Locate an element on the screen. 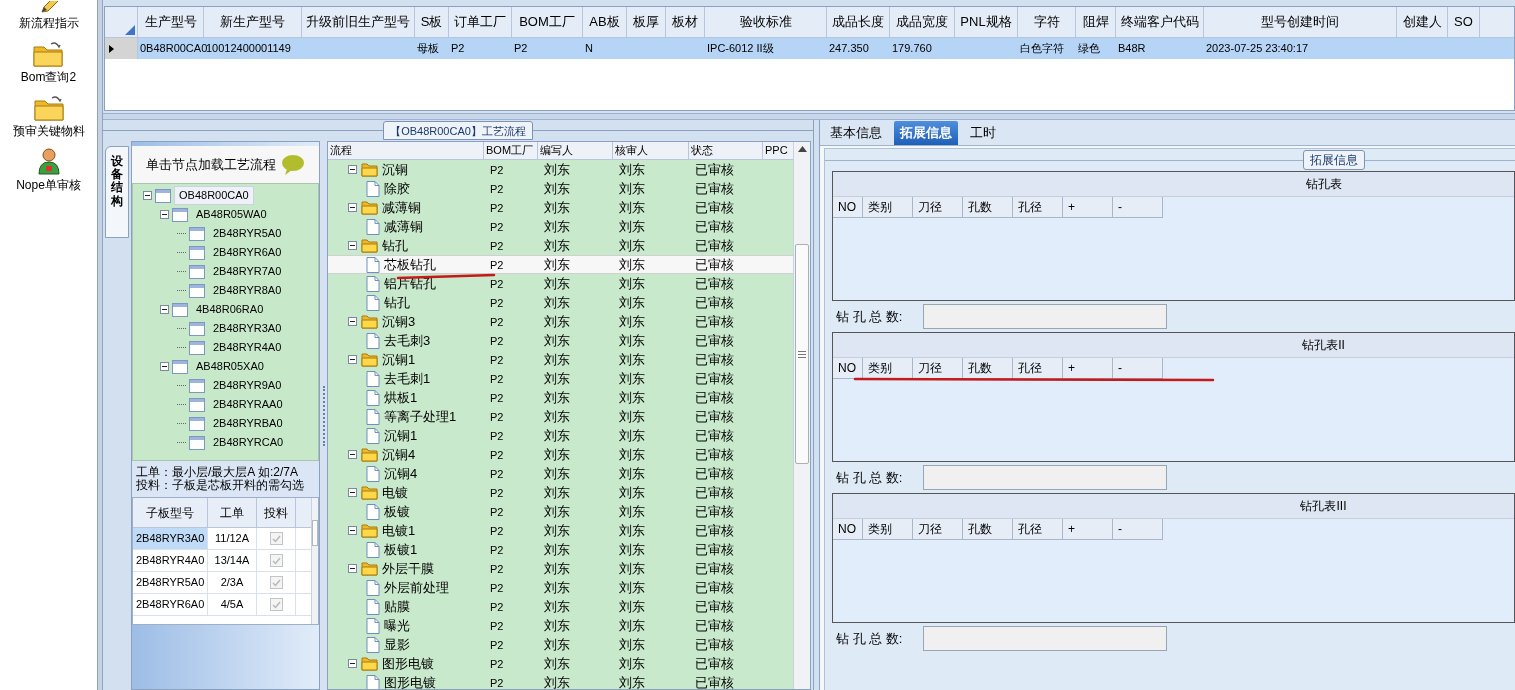 The width and height of the screenshot is (1515, 690). column-header: 板材 is located at coordinates (685, 22).